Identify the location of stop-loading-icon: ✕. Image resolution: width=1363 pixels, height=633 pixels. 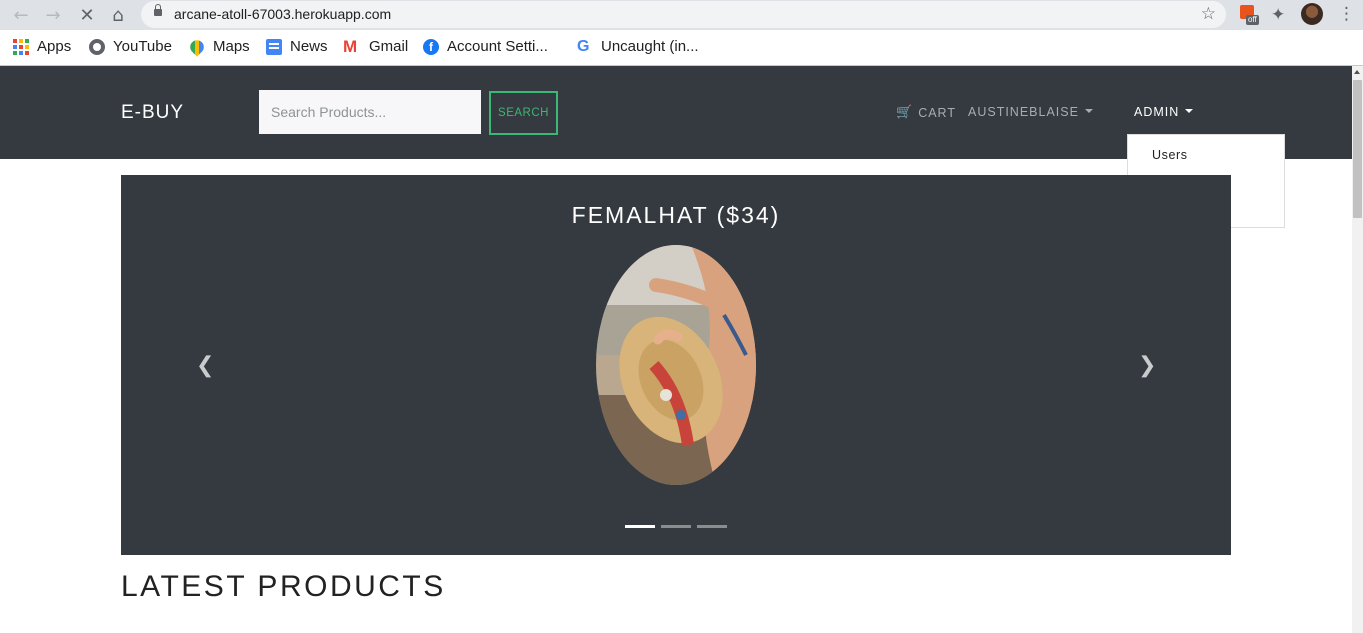
(87, 15).